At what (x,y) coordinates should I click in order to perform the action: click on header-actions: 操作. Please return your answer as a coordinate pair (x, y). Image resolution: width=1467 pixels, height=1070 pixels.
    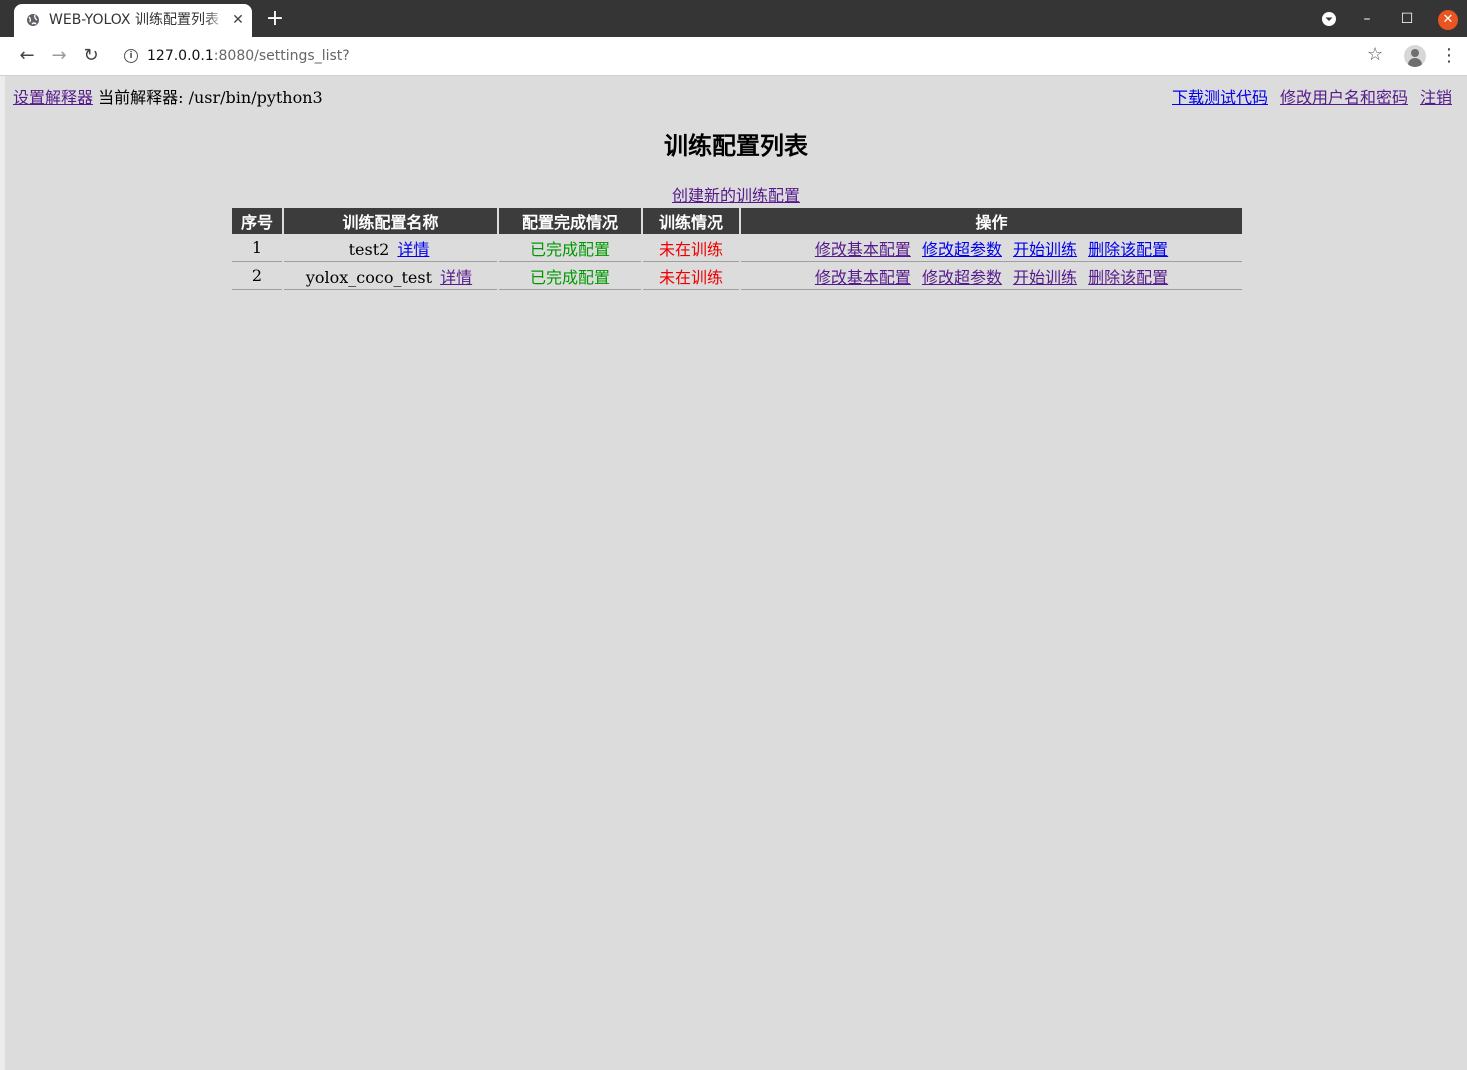
    Looking at the image, I should click on (991, 221).